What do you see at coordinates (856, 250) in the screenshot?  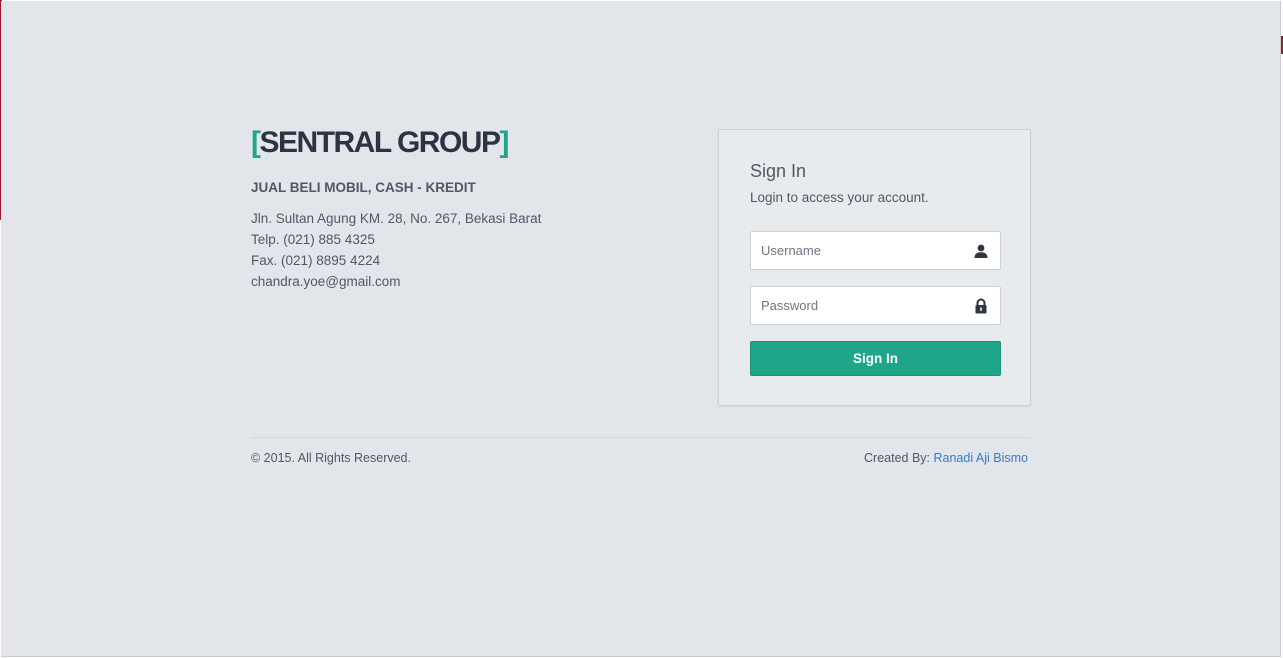 I see `username-input` at bounding box center [856, 250].